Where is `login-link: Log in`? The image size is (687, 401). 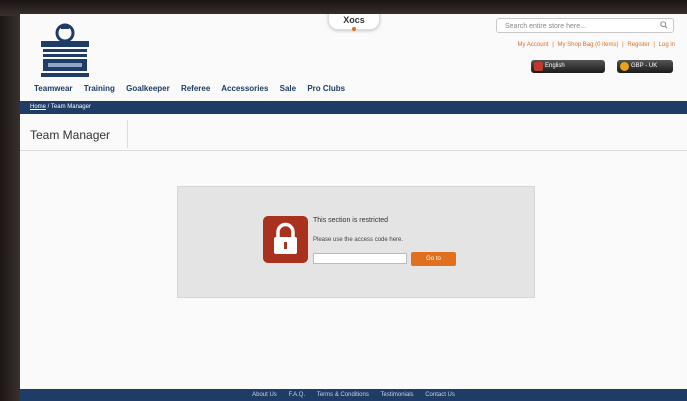
login-link: Log in is located at coordinates (667, 45).